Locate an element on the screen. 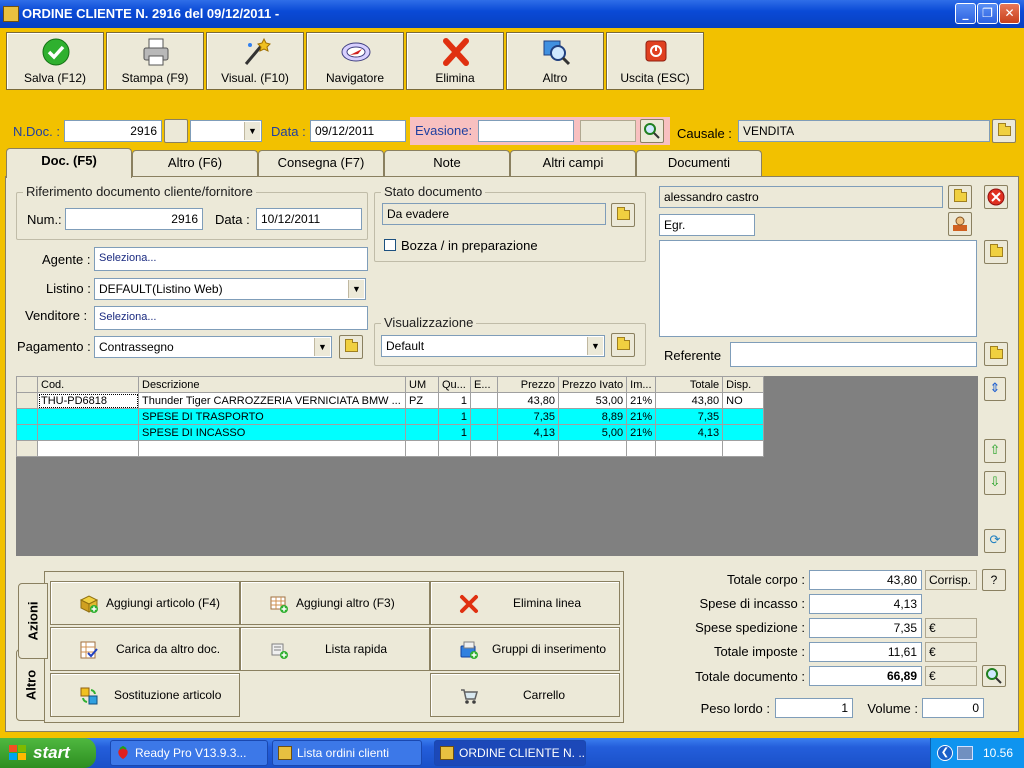  listino-select: DEFAULT(Listino Web) ▼ is located at coordinates (230, 289).